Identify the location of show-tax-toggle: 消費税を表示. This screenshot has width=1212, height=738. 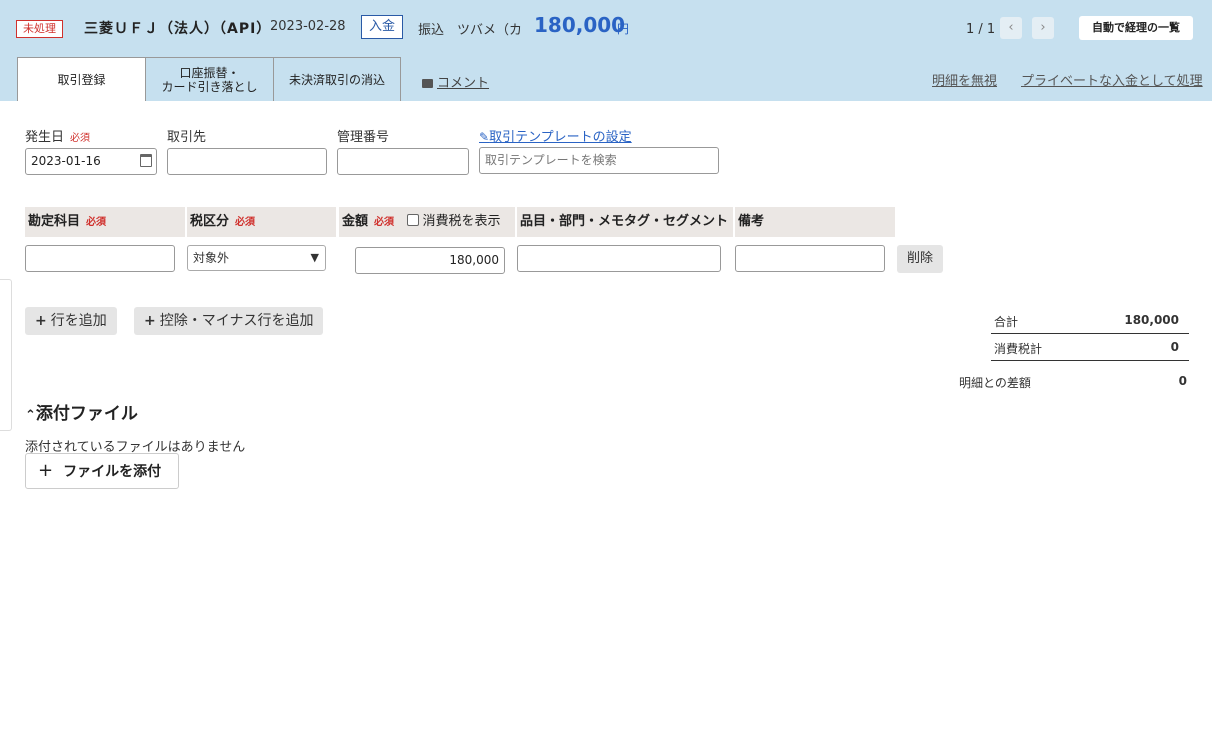
(453, 221).